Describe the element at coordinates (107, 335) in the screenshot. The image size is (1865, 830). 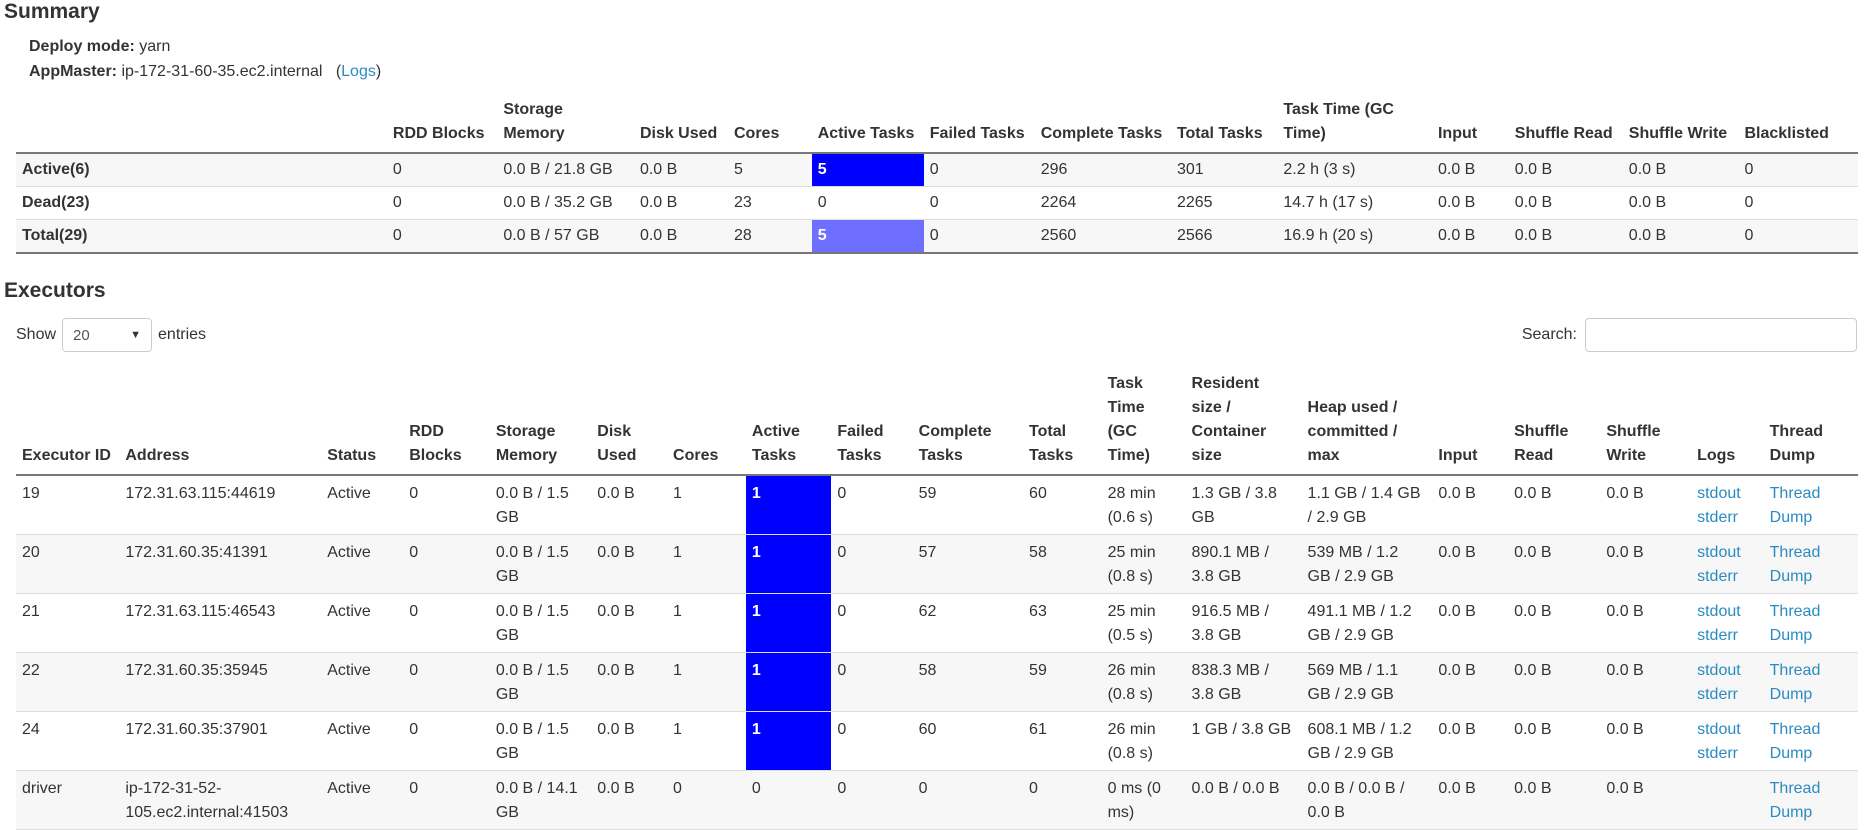
I see `entries-select: 20 ▼` at that location.